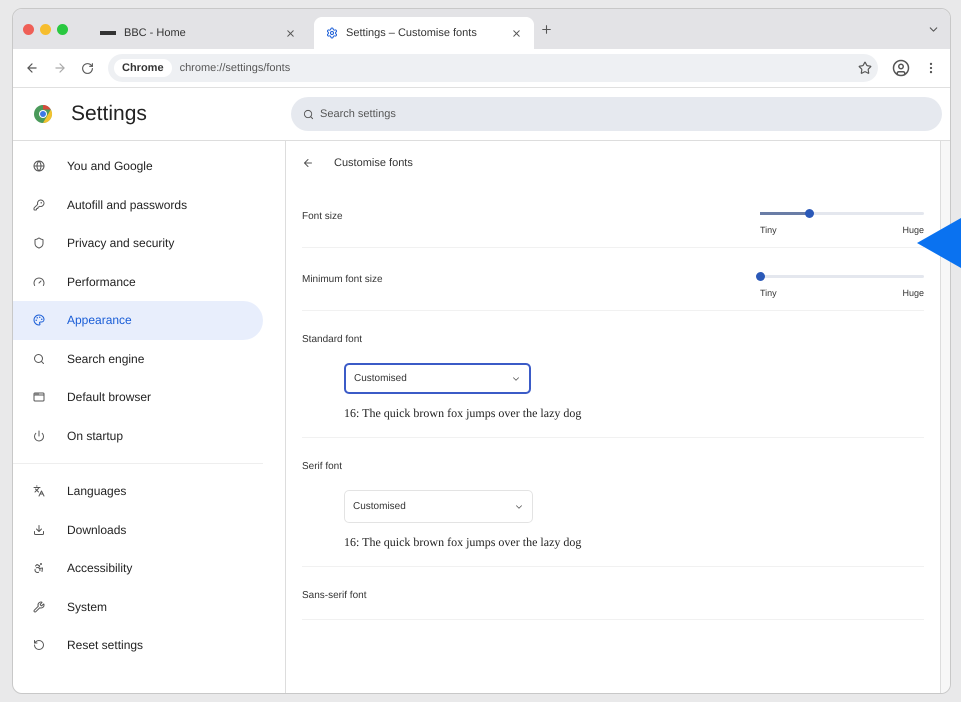 The image size is (961, 702). What do you see at coordinates (39, 397) in the screenshot?
I see `browser-window-icon` at bounding box center [39, 397].